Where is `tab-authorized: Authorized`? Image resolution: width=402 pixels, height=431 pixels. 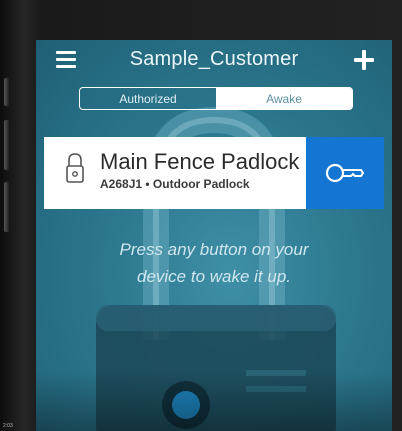
tab-authorized: Authorized is located at coordinates (148, 98).